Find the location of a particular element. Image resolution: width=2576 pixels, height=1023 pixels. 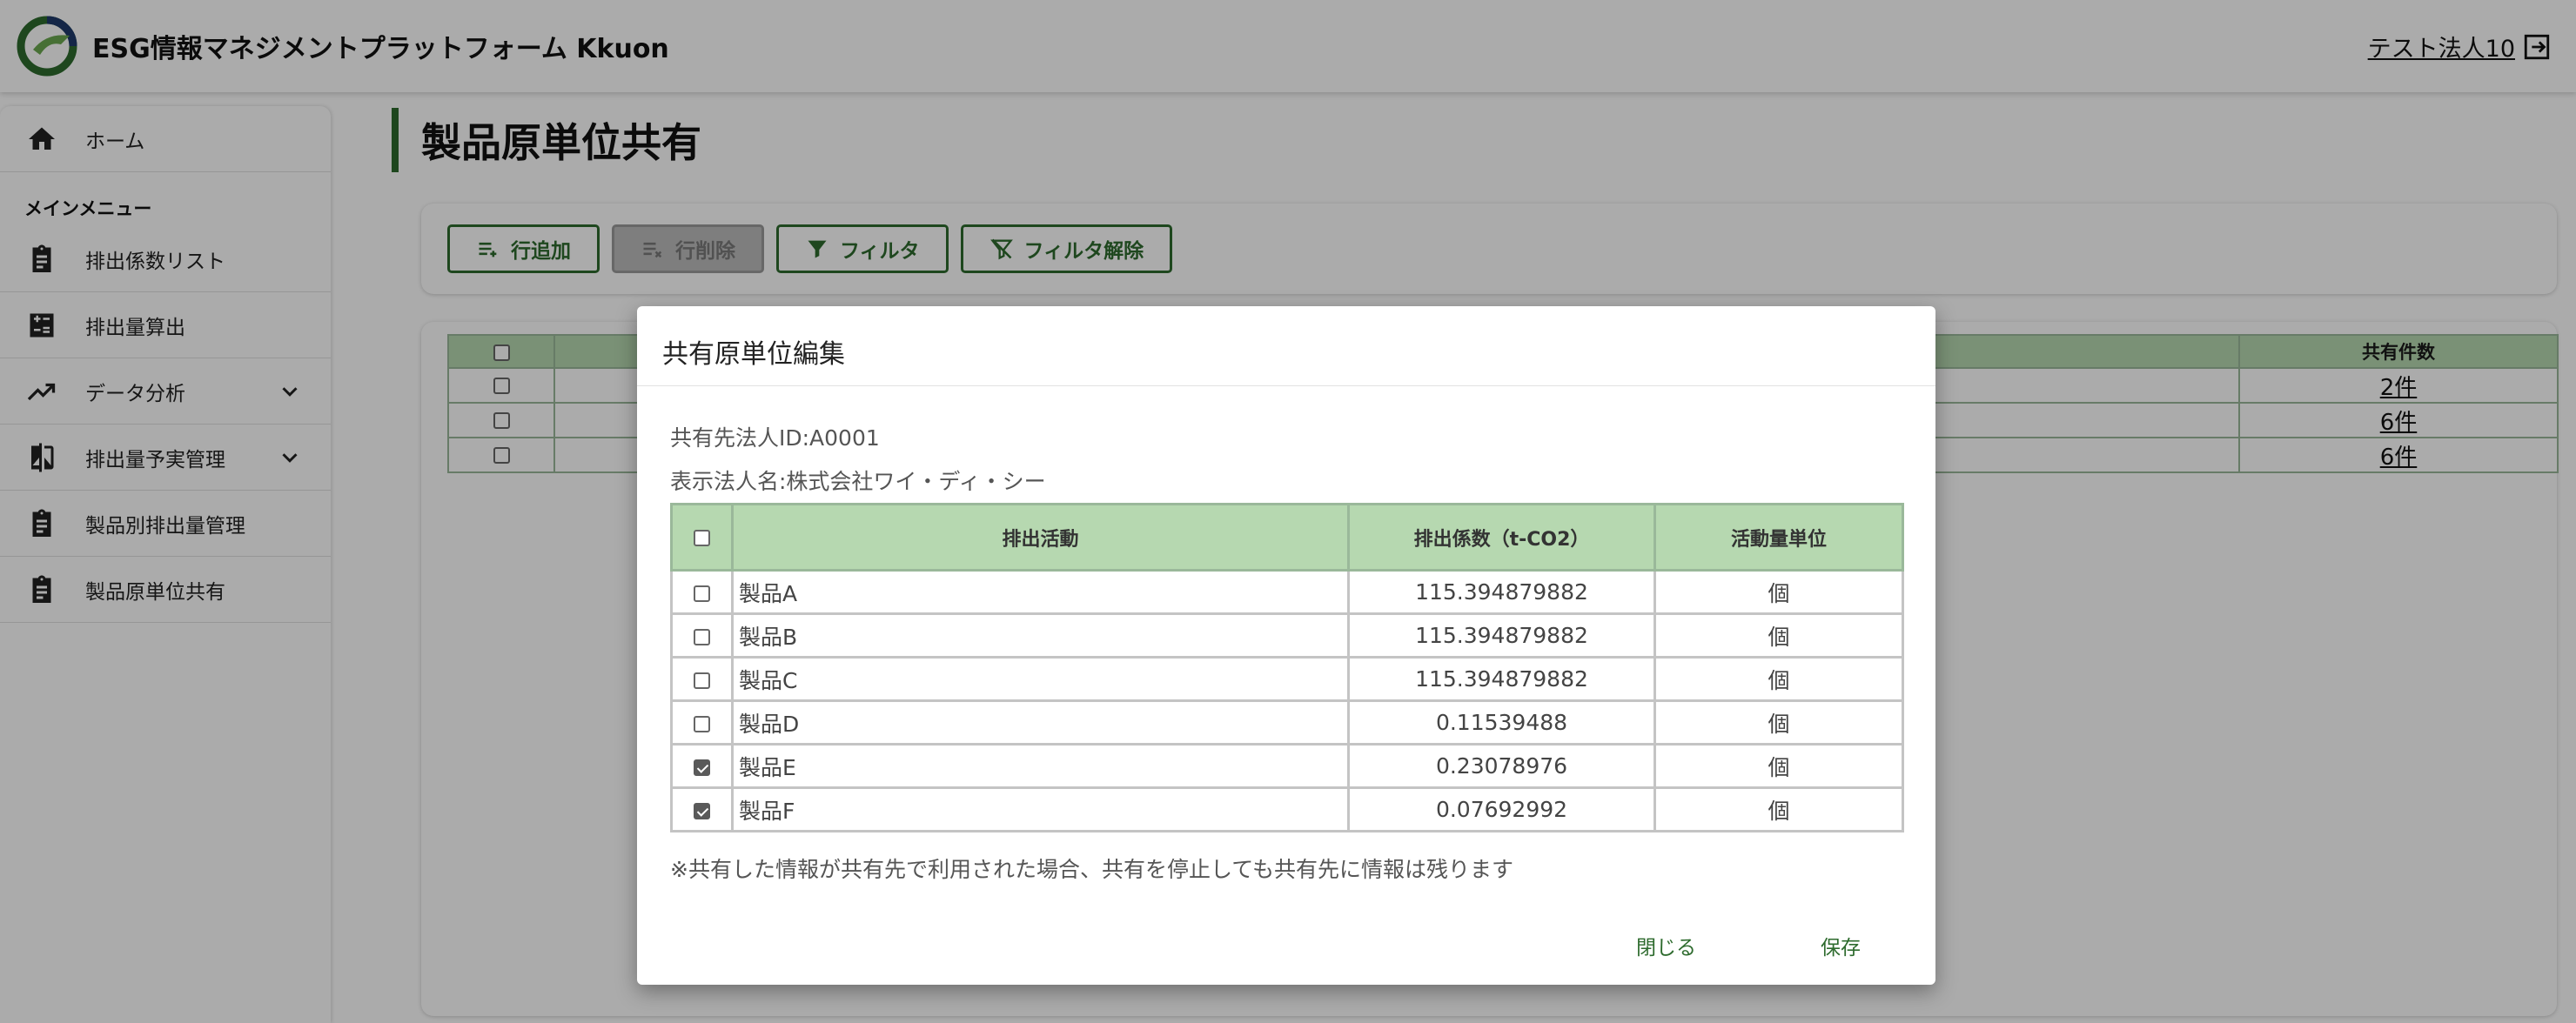

unit-header: 活動量単位 is located at coordinates (1779, 538).